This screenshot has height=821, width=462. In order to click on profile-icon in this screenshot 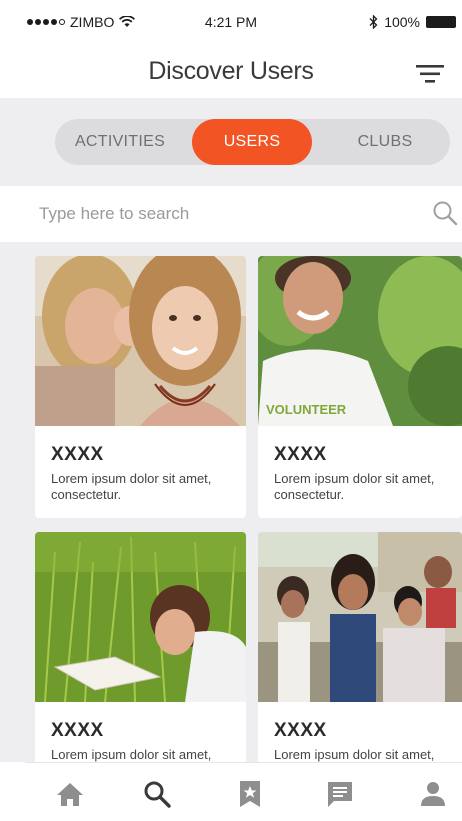, I will do `click(433, 794)`.